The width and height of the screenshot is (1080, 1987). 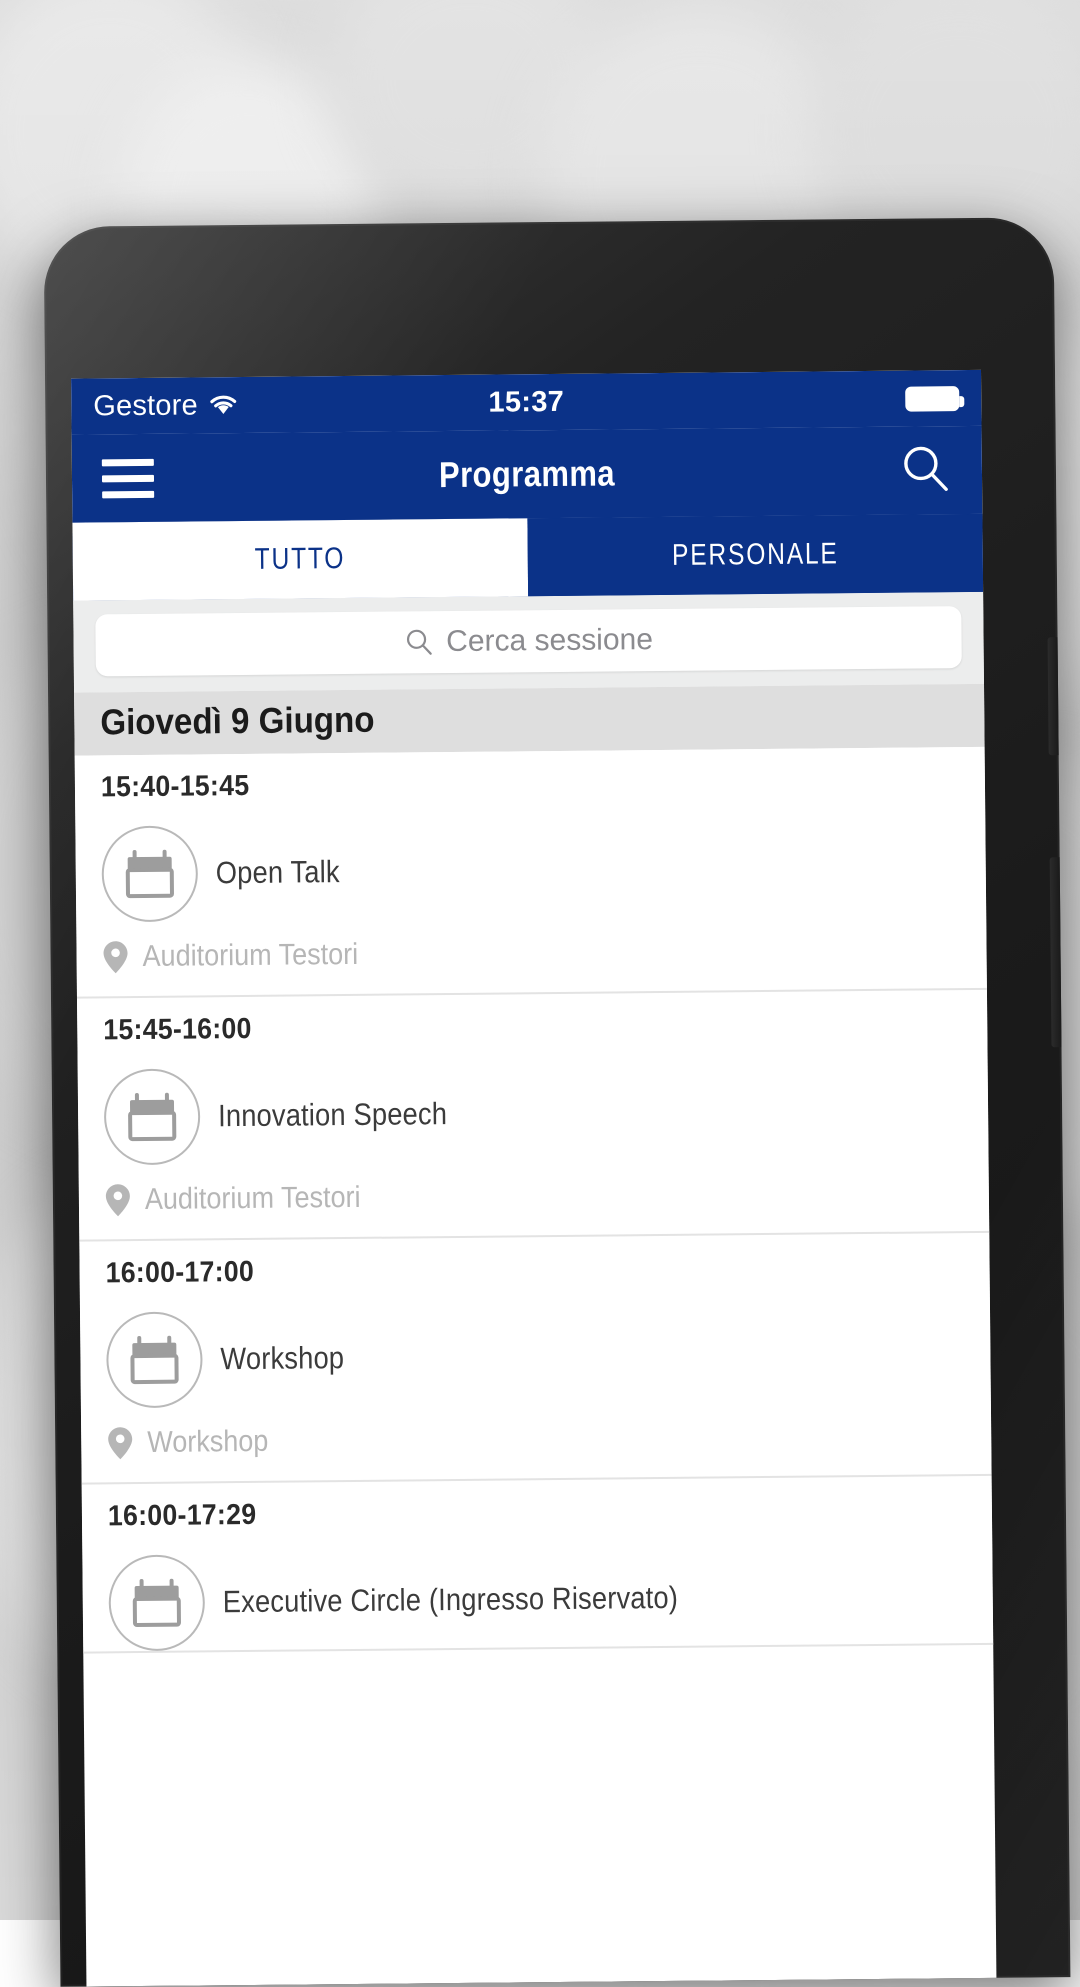 I want to click on tab-bar: TUTTO PERSONALE, so click(x=527, y=557).